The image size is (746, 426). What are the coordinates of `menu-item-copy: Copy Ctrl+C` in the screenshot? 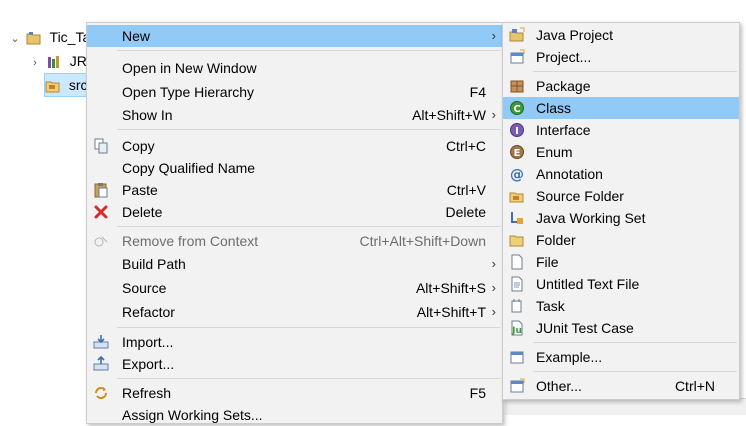 It's located at (294, 146).